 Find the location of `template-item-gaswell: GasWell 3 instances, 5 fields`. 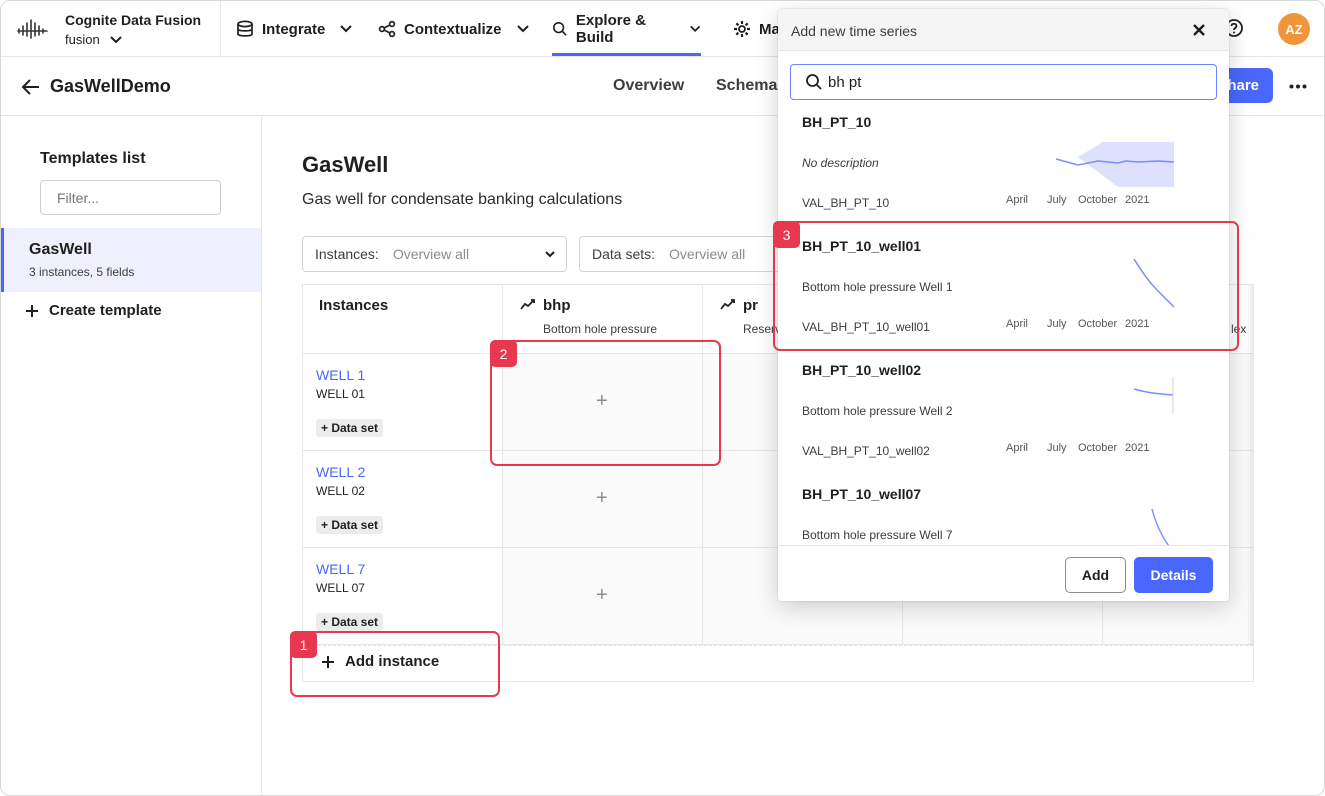

template-item-gaswell: GasWell 3 instances, 5 fields is located at coordinates (131, 260).